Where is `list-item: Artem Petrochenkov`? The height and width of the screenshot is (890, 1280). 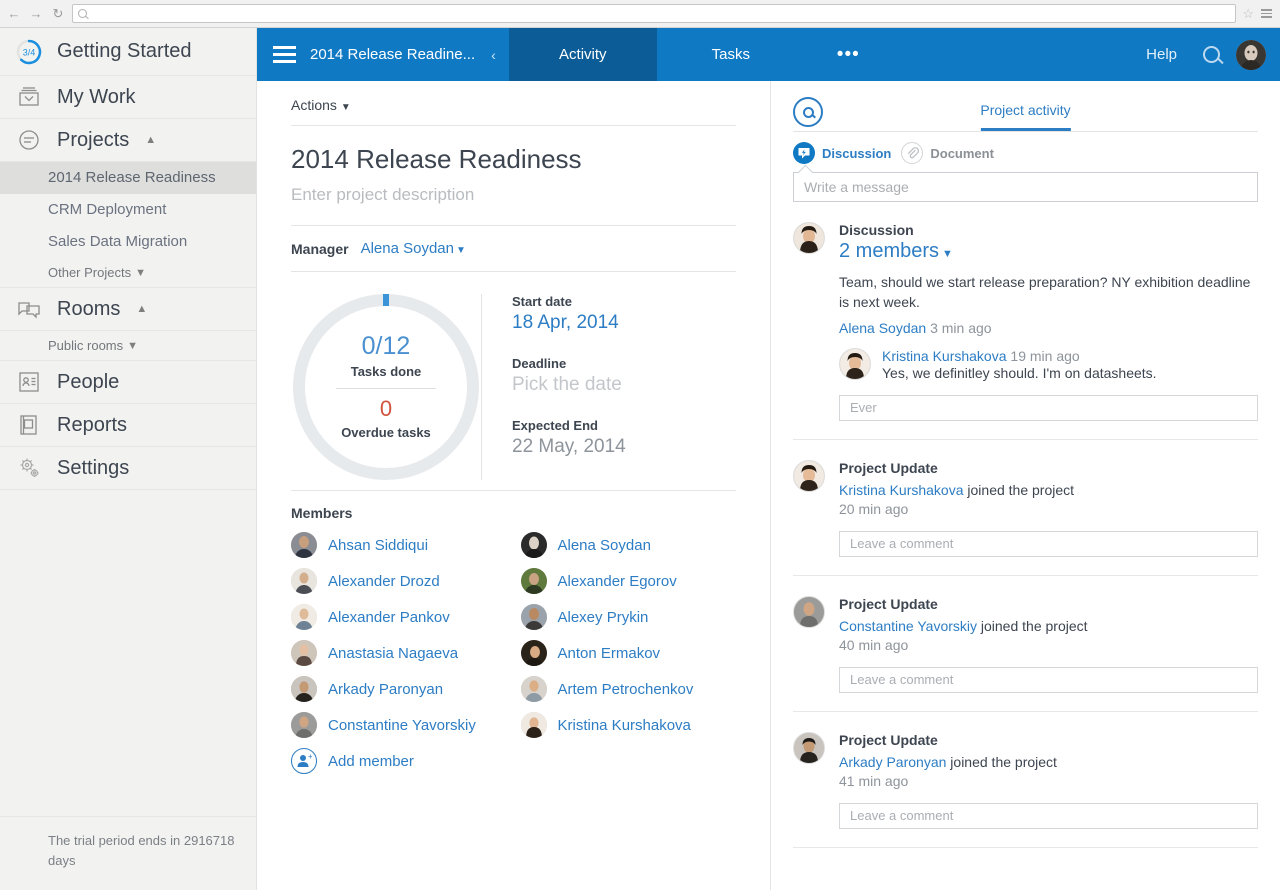 list-item: Artem Petrochenkov is located at coordinates (628, 689).